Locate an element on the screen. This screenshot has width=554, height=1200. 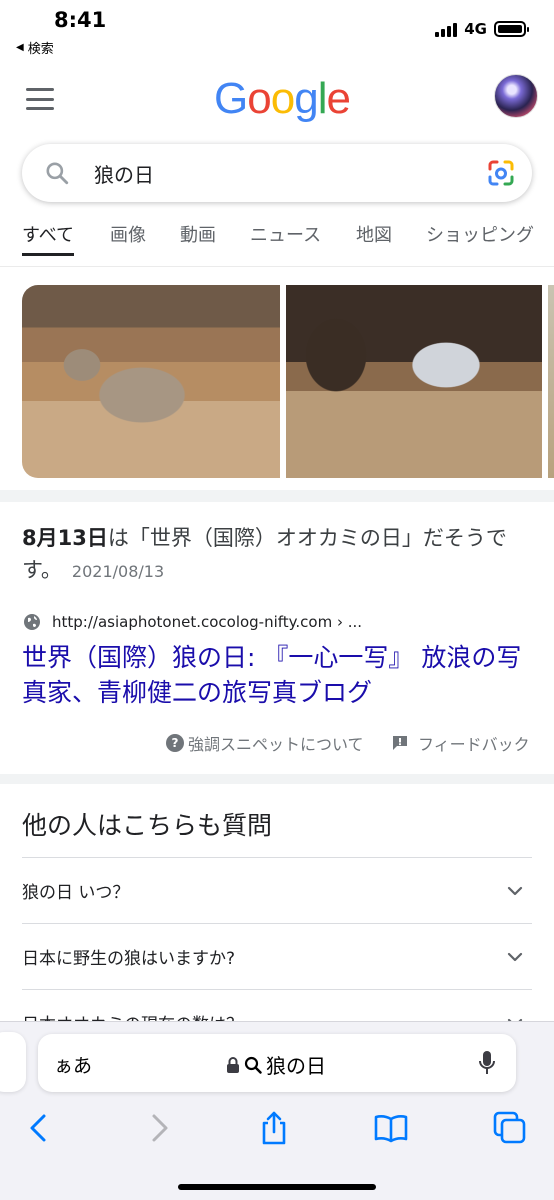
snippet-meta-row: ? 強調スニペットについて フィードバック is located at coordinates (277, 742).